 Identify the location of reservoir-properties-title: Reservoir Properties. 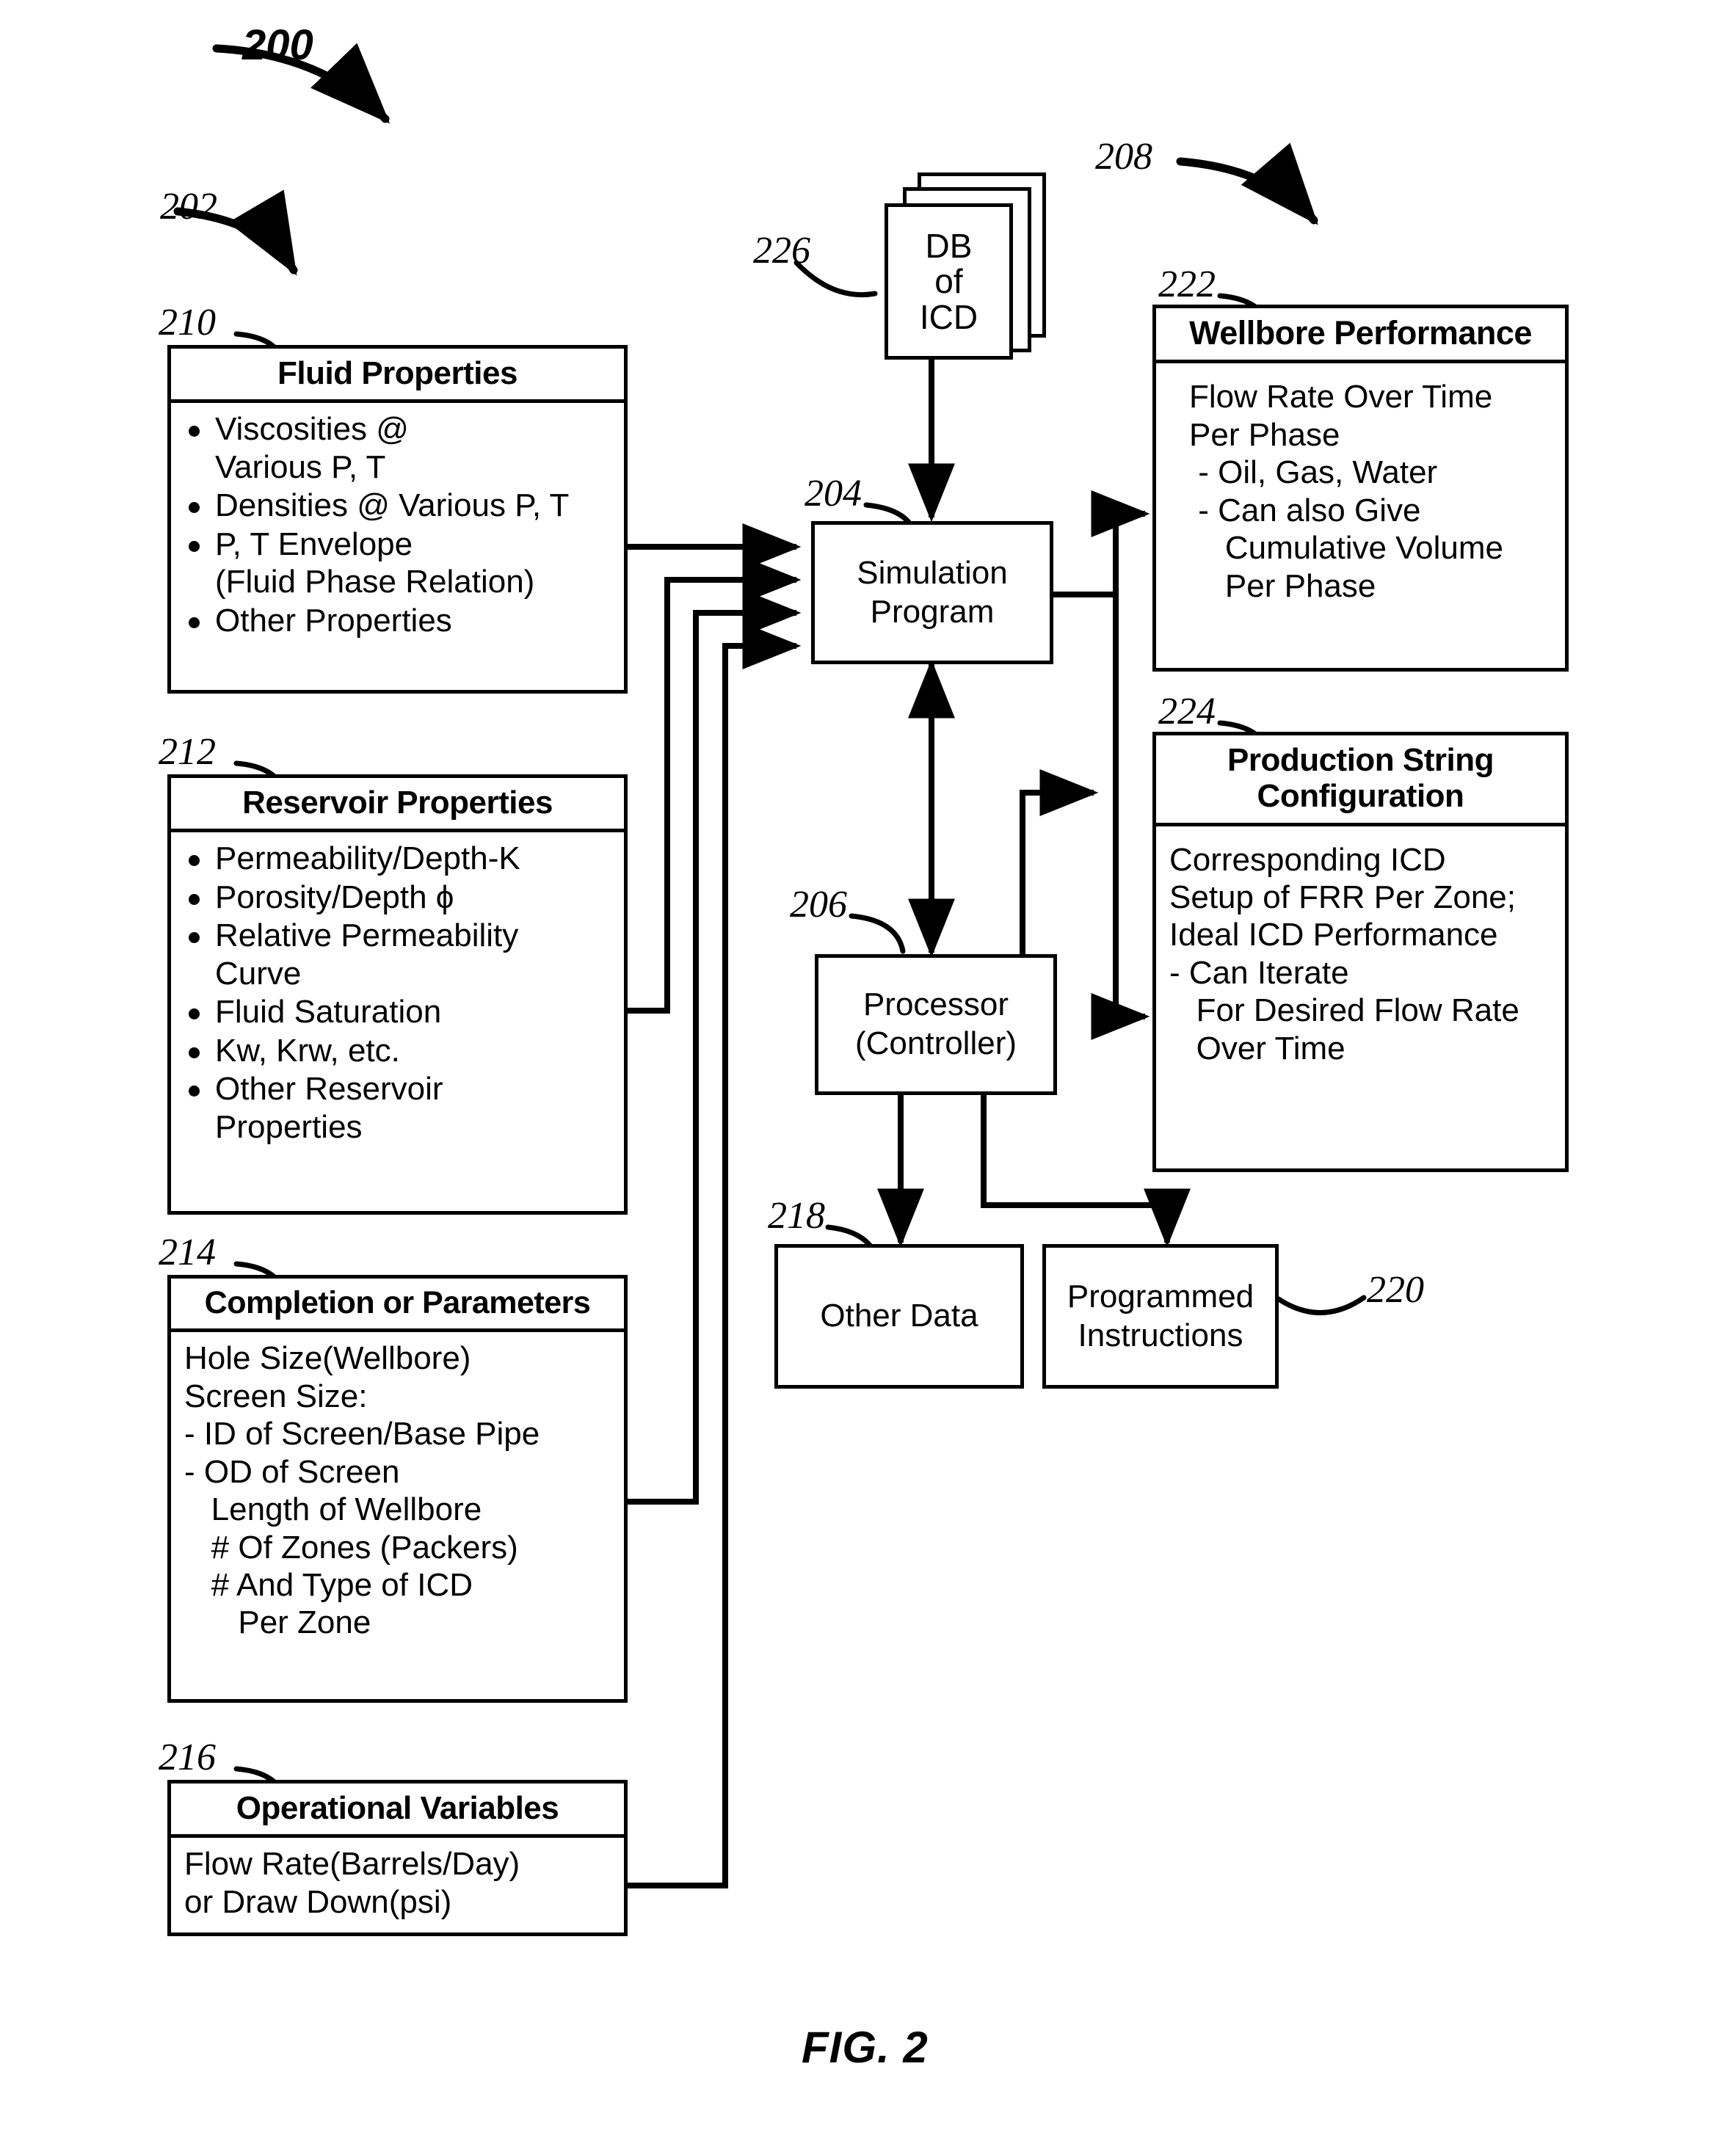
(397, 805).